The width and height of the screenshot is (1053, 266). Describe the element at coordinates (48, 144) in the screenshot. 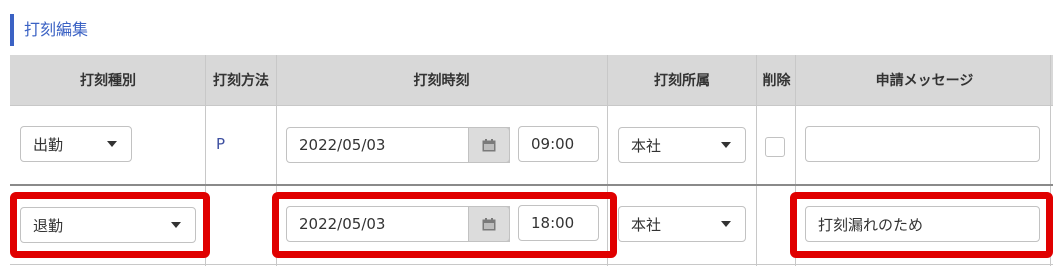

I see `punch-type-value: 出勤` at that location.